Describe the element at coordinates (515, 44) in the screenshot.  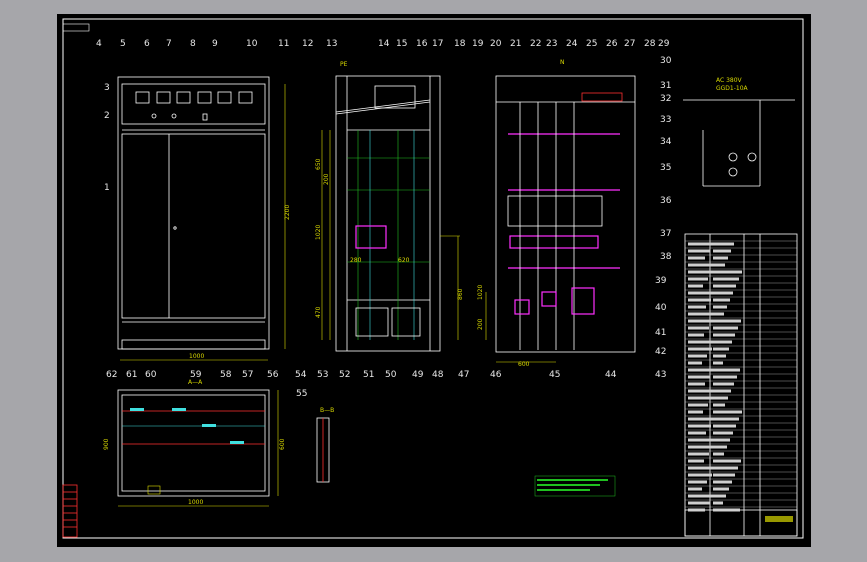
I see `ref-label: 21` at that location.